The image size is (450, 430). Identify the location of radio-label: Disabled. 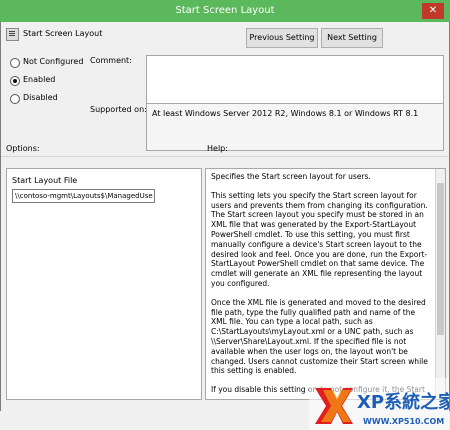
(40, 97).